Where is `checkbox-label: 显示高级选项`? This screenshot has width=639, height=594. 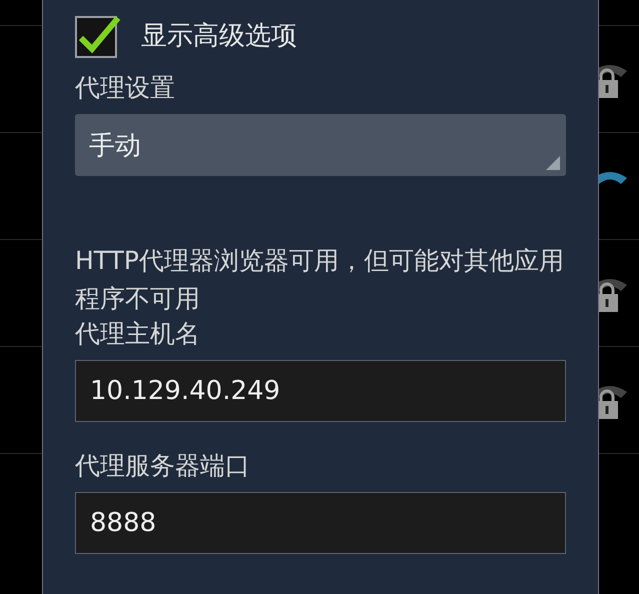 checkbox-label: 显示高级选项 is located at coordinates (219, 36).